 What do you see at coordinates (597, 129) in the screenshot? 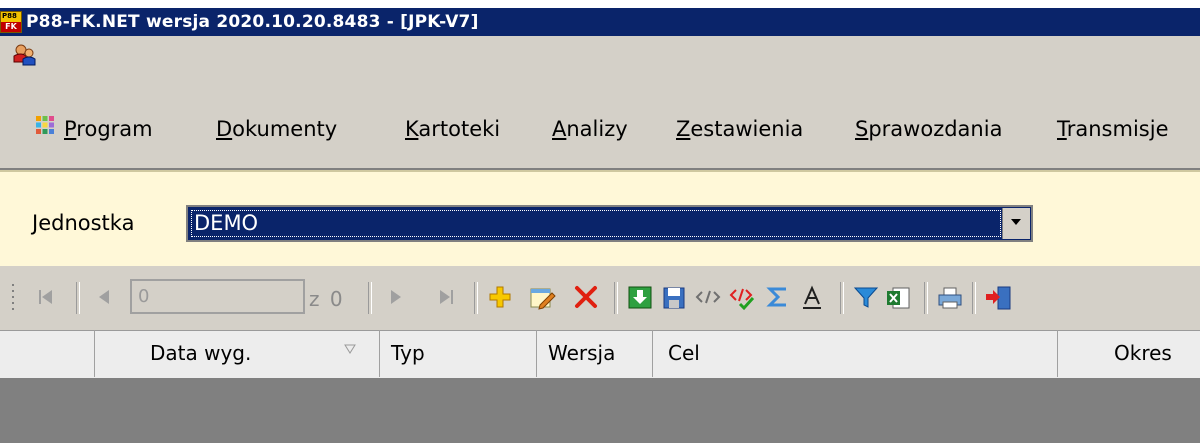
I see `menu-item-analizy-label: nalizy` at bounding box center [597, 129].